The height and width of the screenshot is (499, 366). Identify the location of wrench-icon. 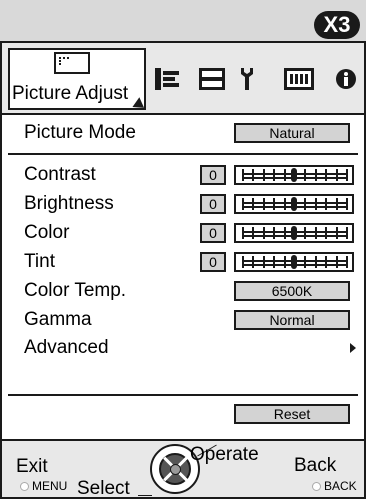
(247, 79).